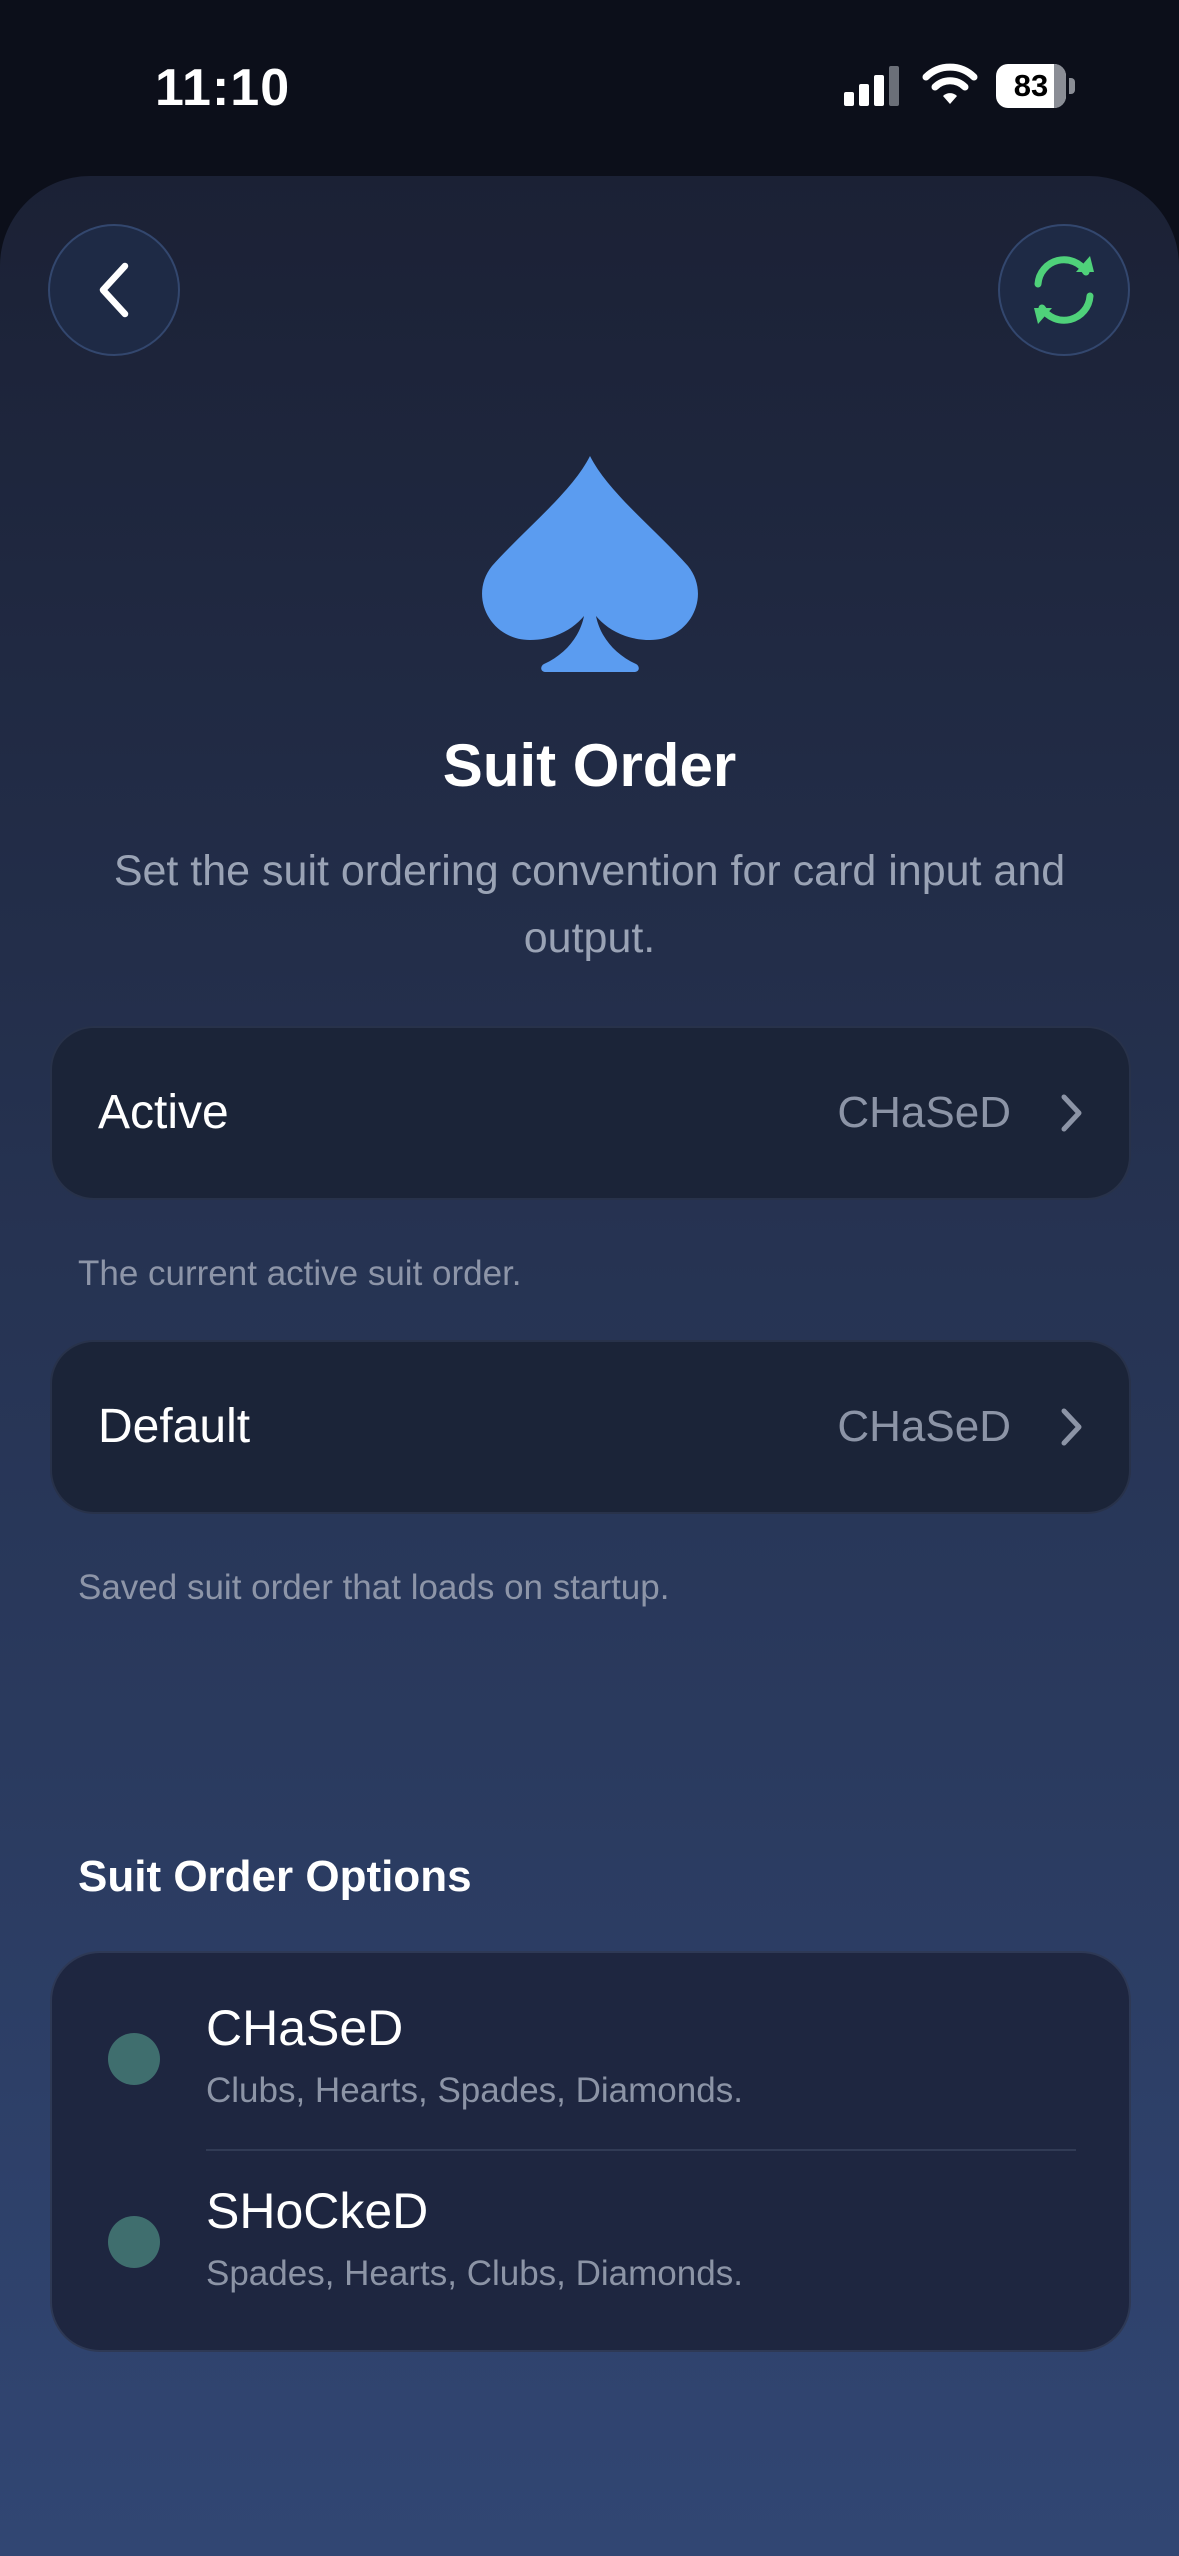  What do you see at coordinates (590, 564) in the screenshot?
I see `spade-icon` at bounding box center [590, 564].